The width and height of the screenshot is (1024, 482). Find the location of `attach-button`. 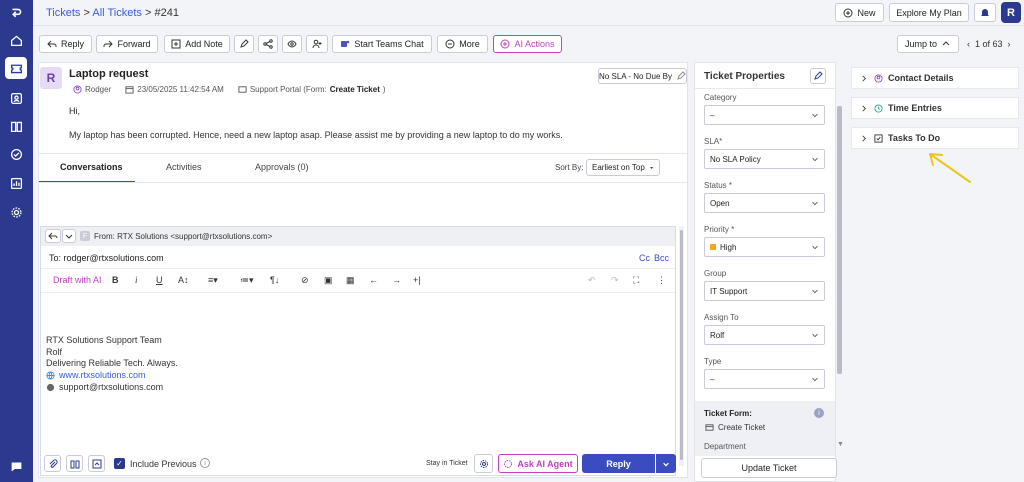

attach-button is located at coordinates (52, 463).